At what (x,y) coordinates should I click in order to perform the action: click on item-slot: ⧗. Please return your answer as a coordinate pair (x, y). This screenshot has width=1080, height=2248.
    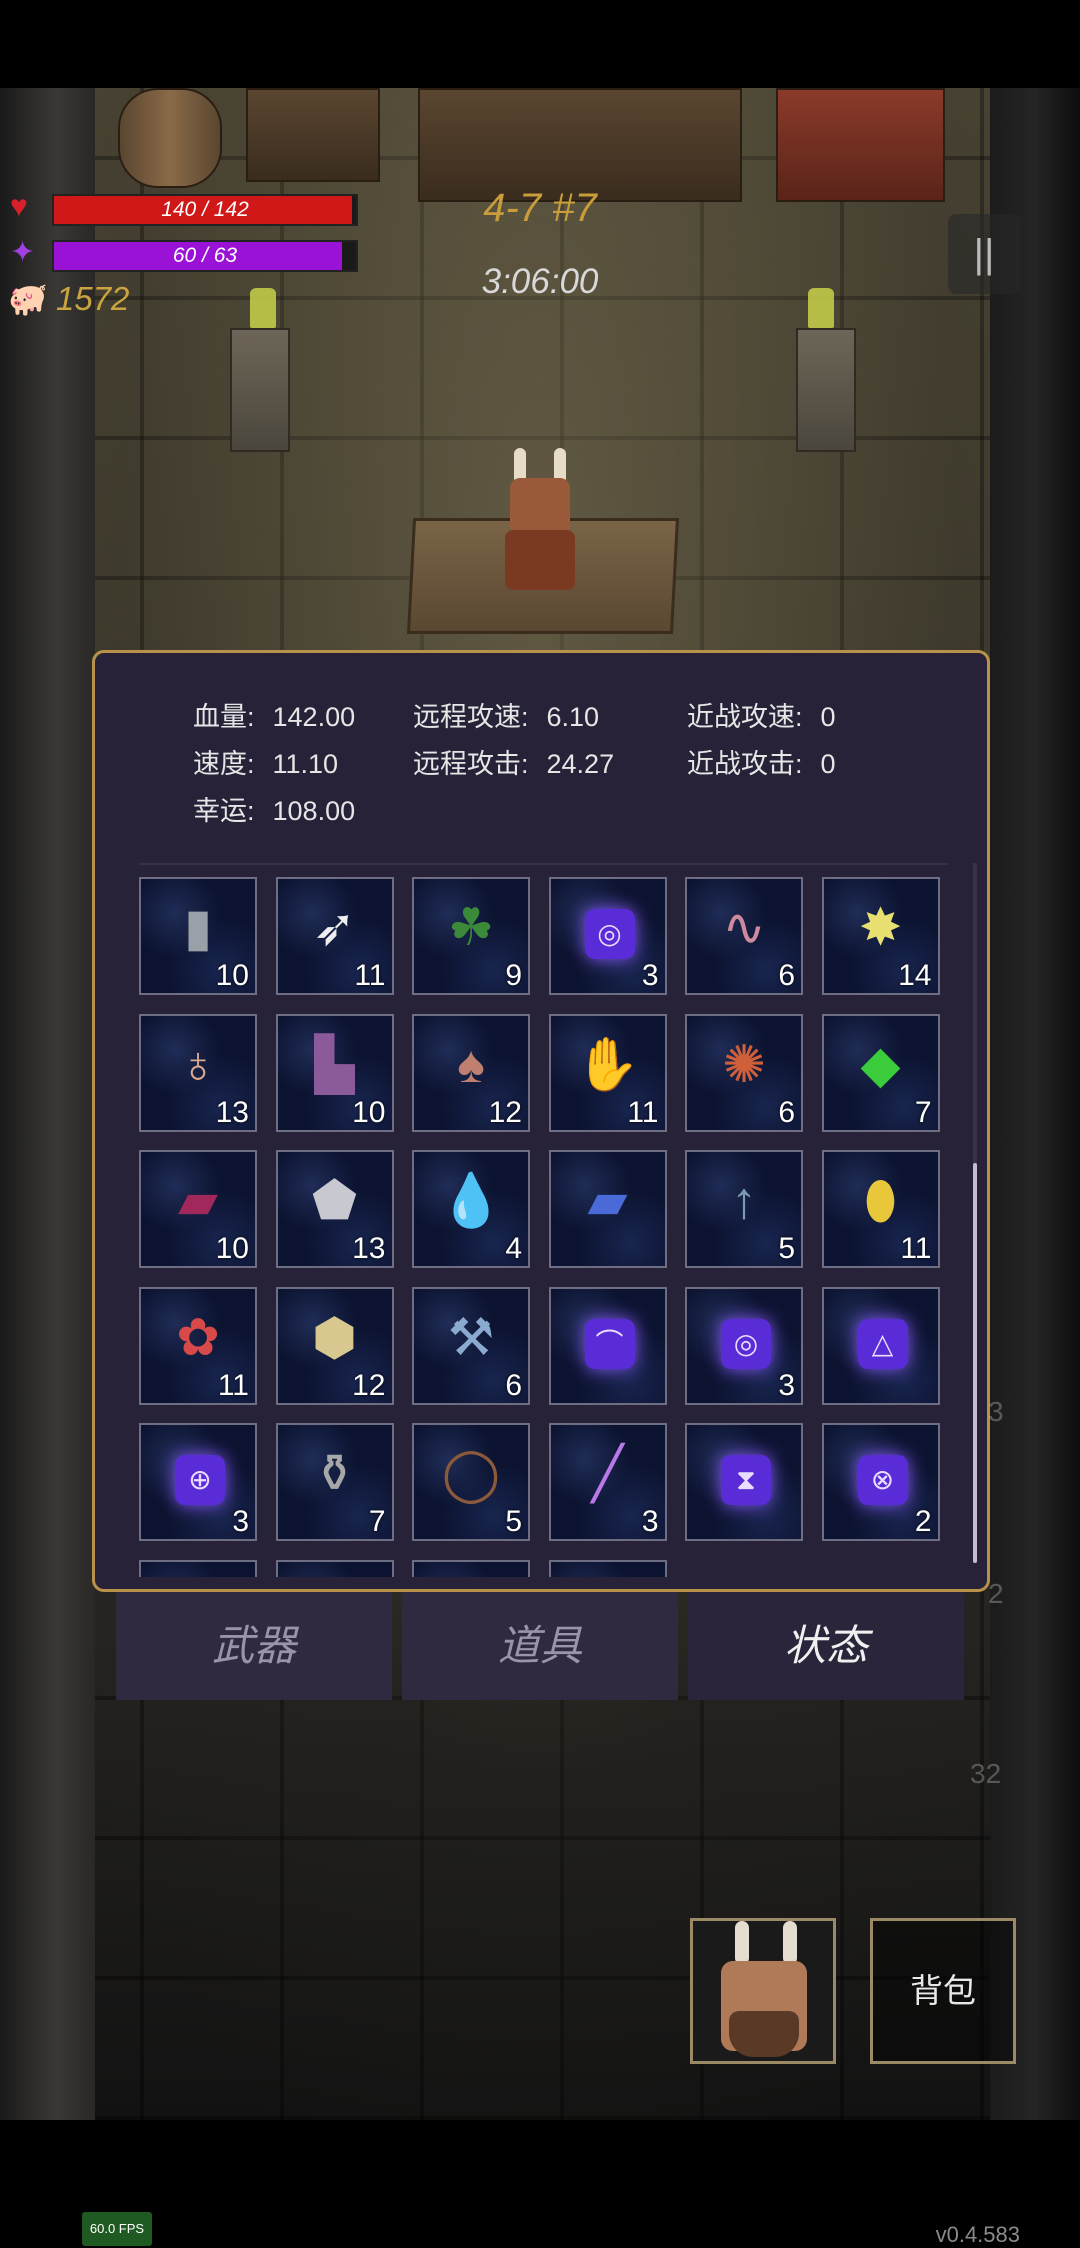
    Looking at the image, I should click on (744, 1482).